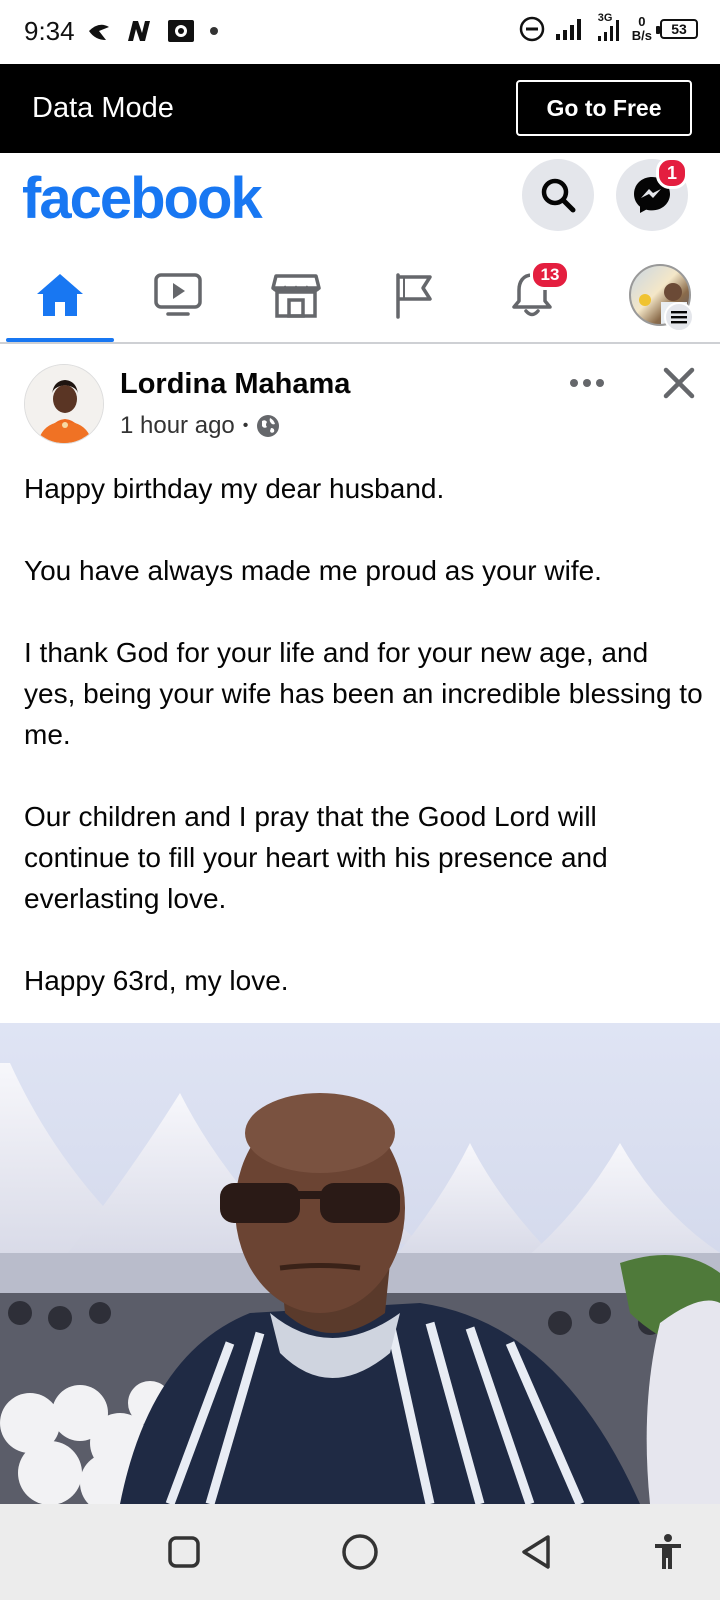 The width and height of the screenshot is (720, 1600). I want to click on signal-icon, so click(568, 29).